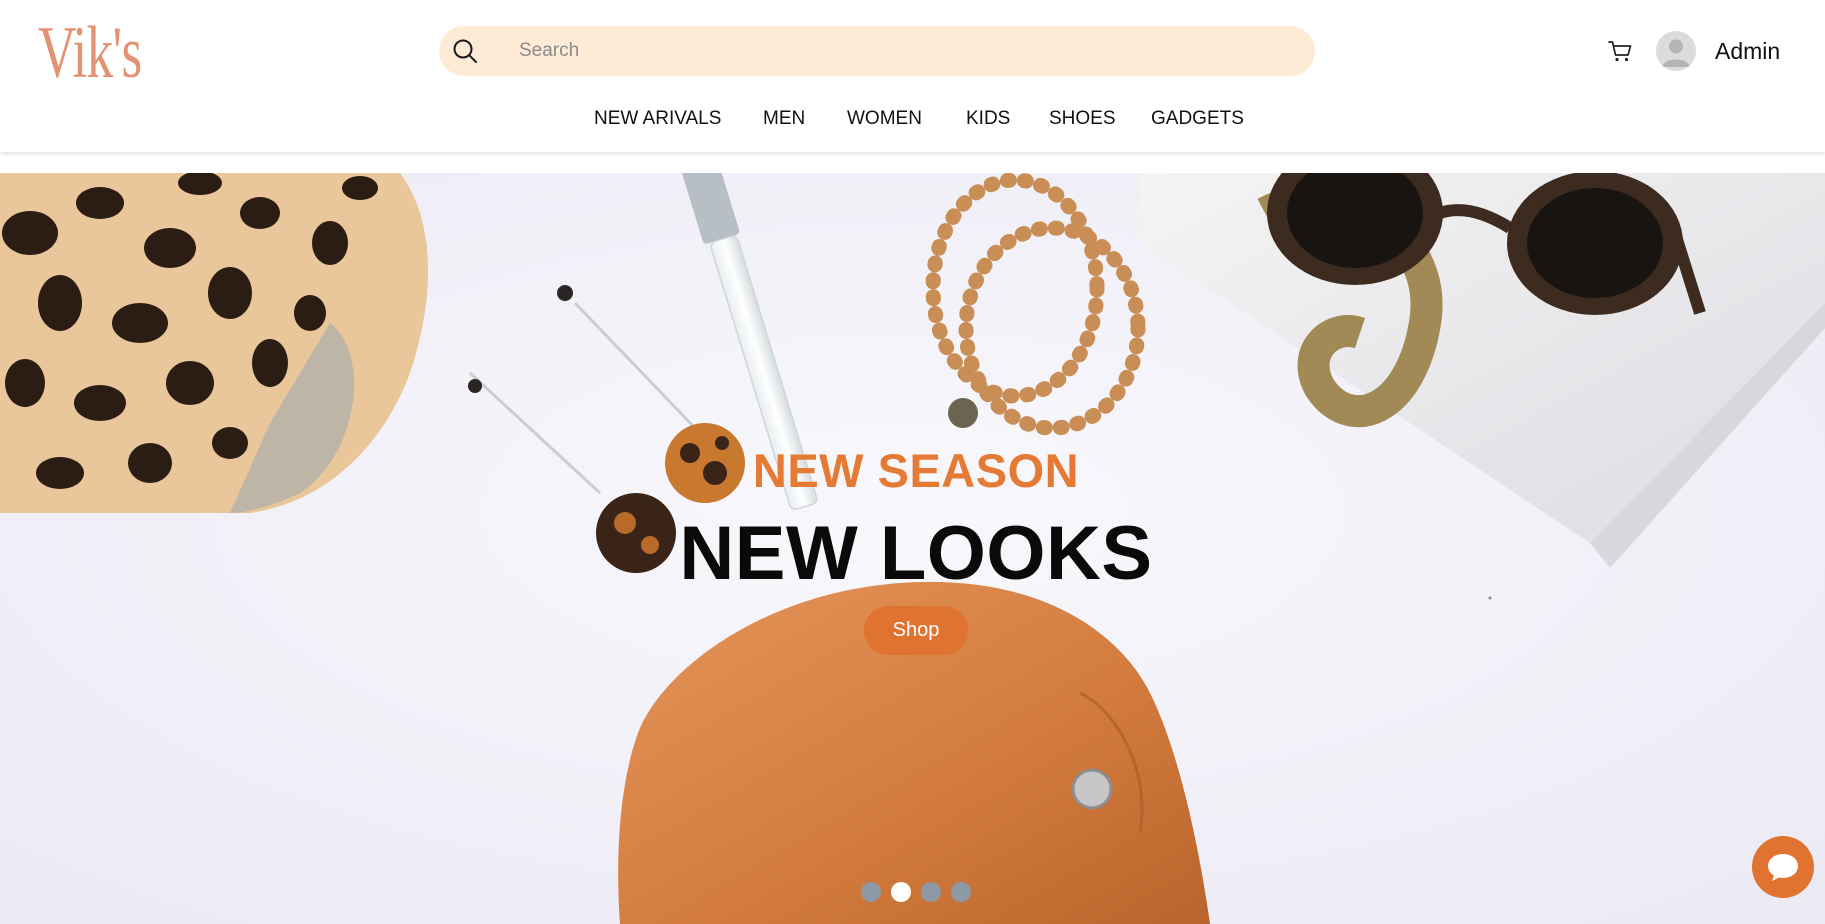 The height and width of the screenshot is (924, 1825). Describe the element at coordinates (916, 553) in the screenshot. I see `hero-title: NEW LOOKS` at that location.